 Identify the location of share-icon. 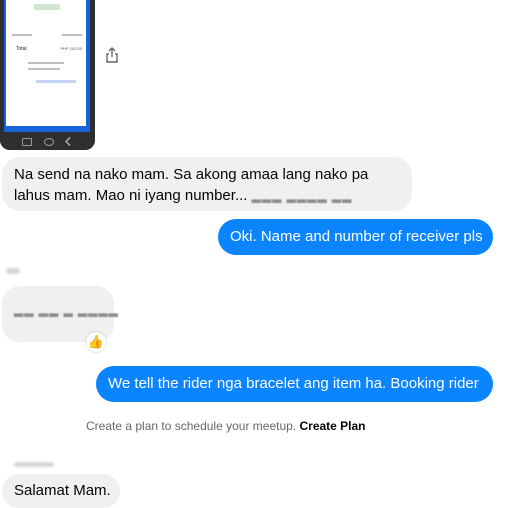
(112, 55).